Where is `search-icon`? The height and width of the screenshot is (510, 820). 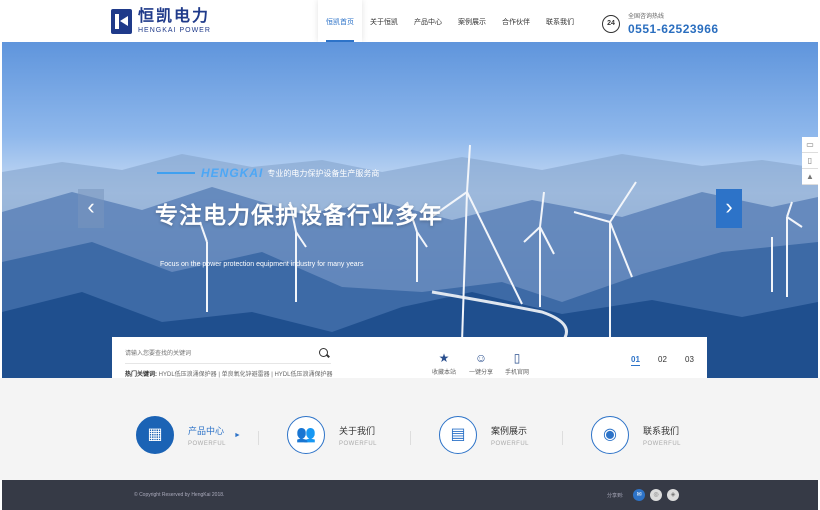
search-icon is located at coordinates (323, 352).